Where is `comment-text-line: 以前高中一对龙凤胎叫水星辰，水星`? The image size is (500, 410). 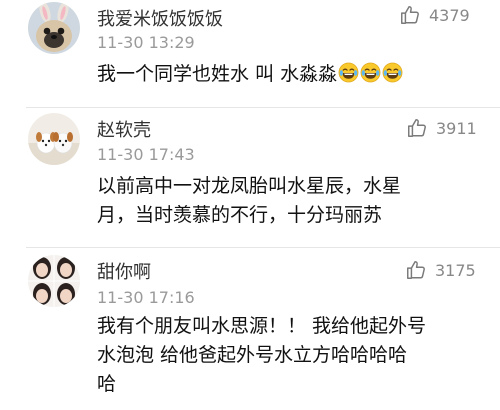
comment-text-line: 以前高中一对龙凤胎叫水星辰，水星 is located at coordinates (249, 186).